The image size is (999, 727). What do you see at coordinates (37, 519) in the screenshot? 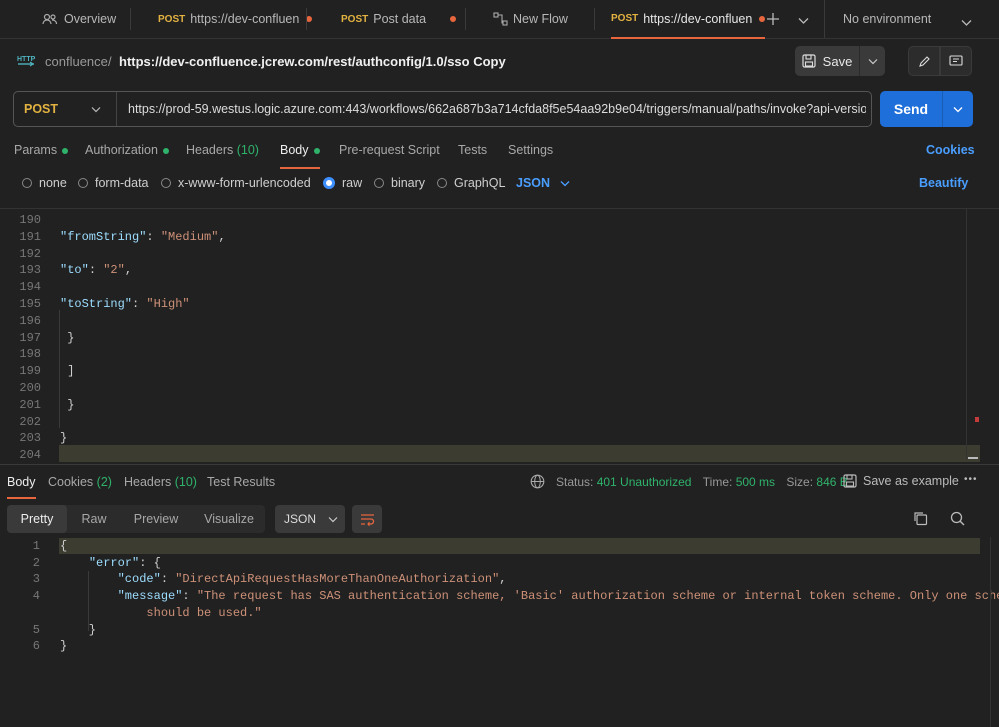
I see `view-pretty: Pretty` at bounding box center [37, 519].